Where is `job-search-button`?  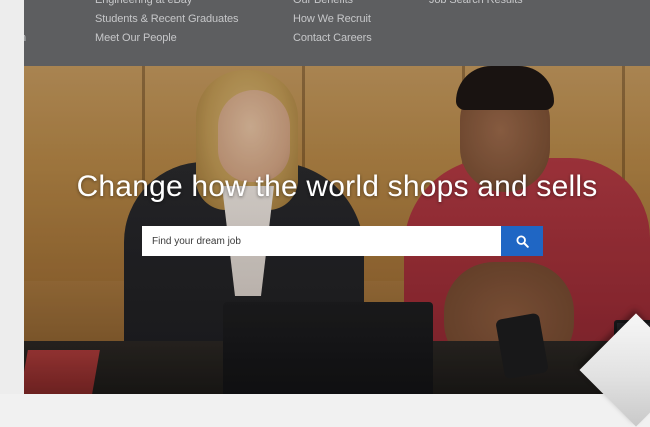
job-search-button is located at coordinates (522, 241).